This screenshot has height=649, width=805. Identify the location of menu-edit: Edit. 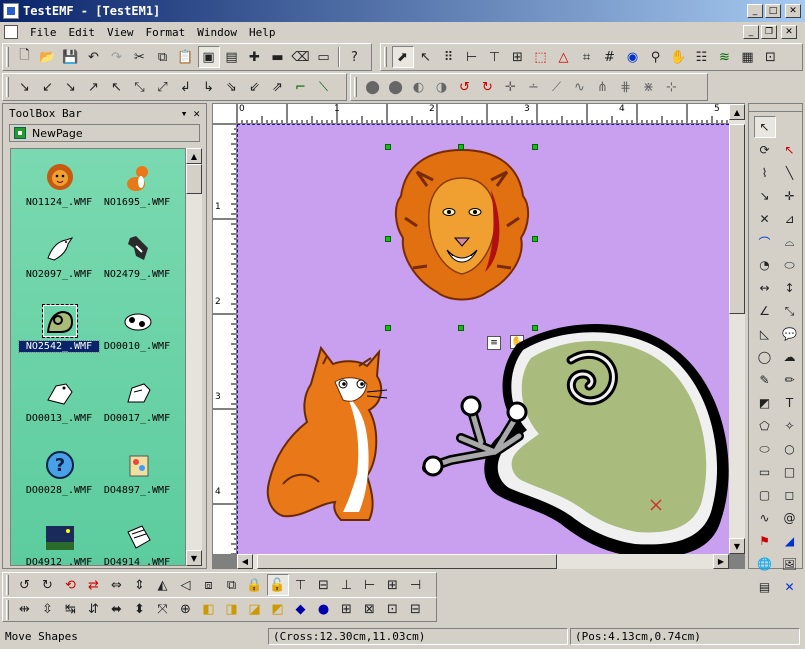
(82, 32).